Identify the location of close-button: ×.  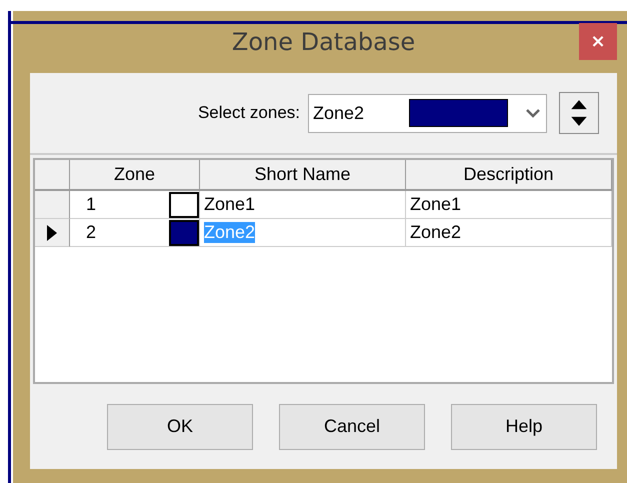
(598, 41).